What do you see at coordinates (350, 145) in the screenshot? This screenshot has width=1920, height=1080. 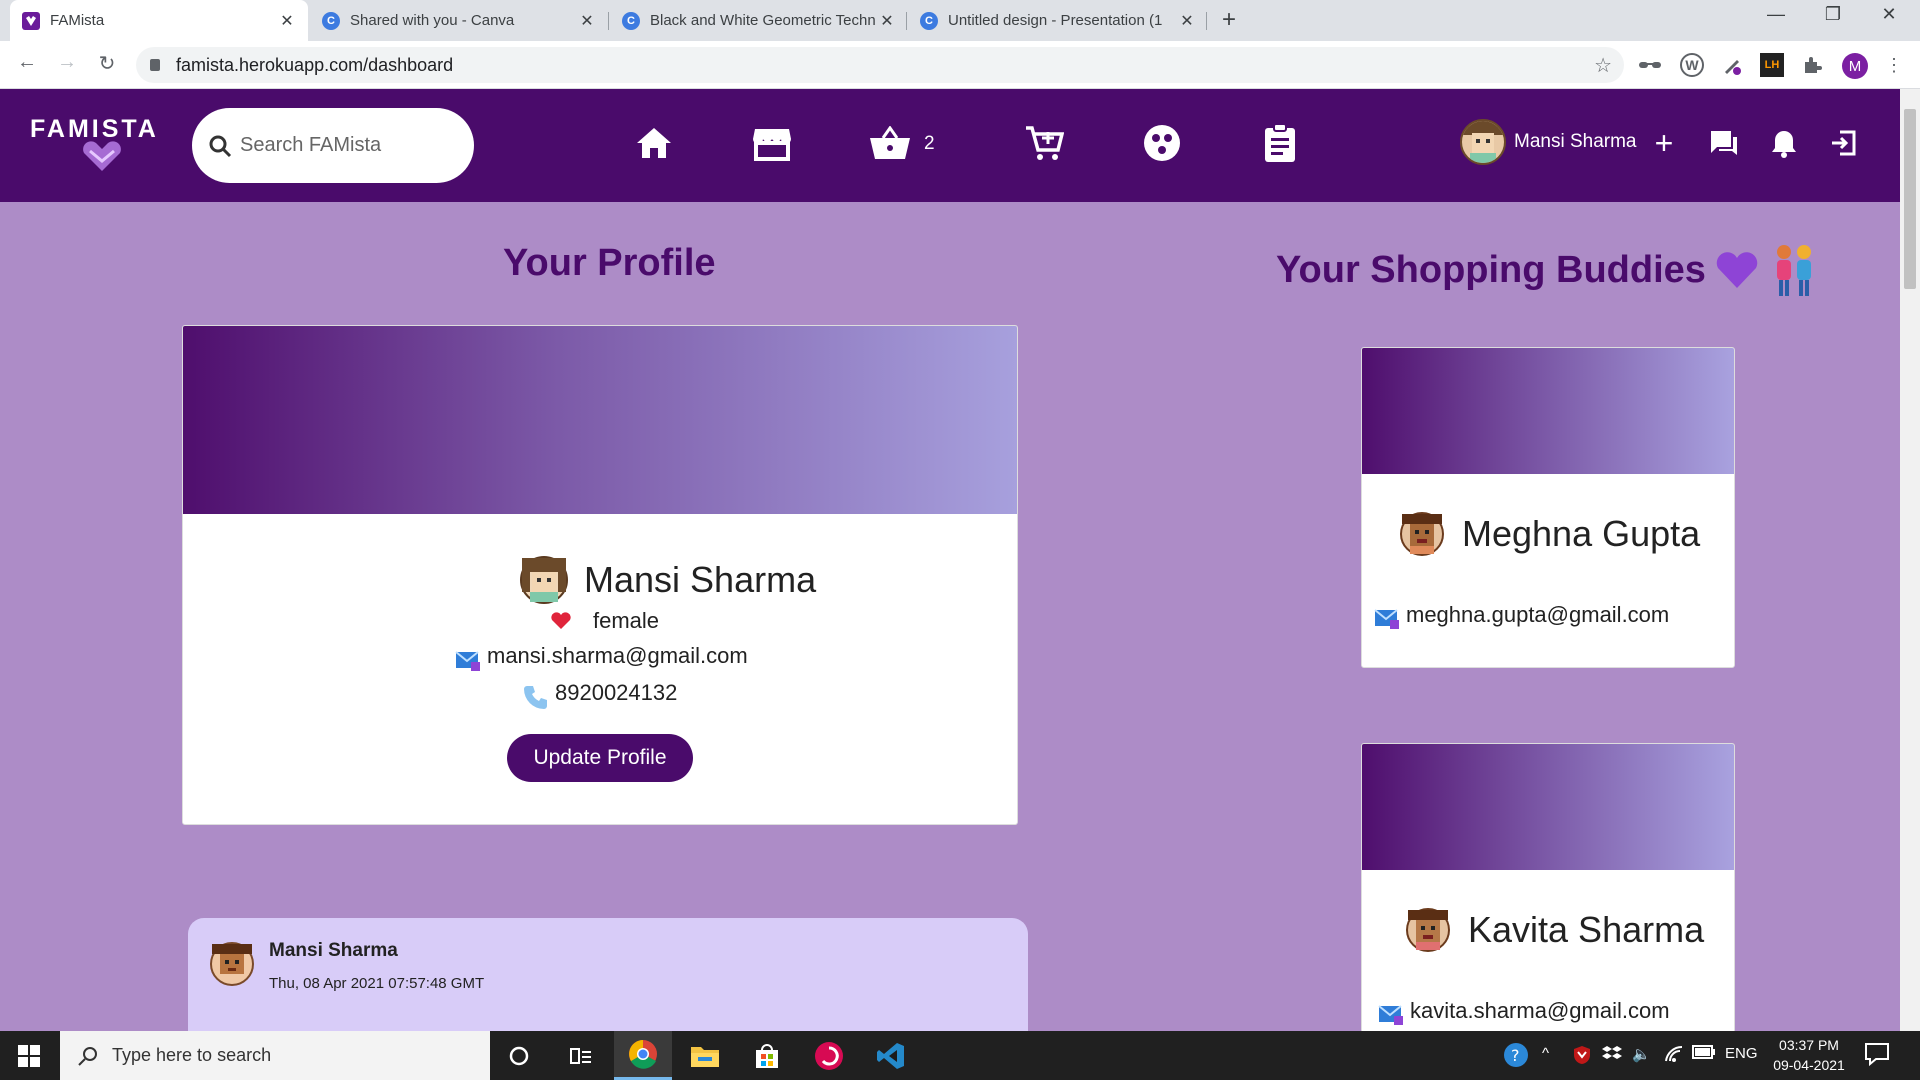 I see `search-input` at bounding box center [350, 145].